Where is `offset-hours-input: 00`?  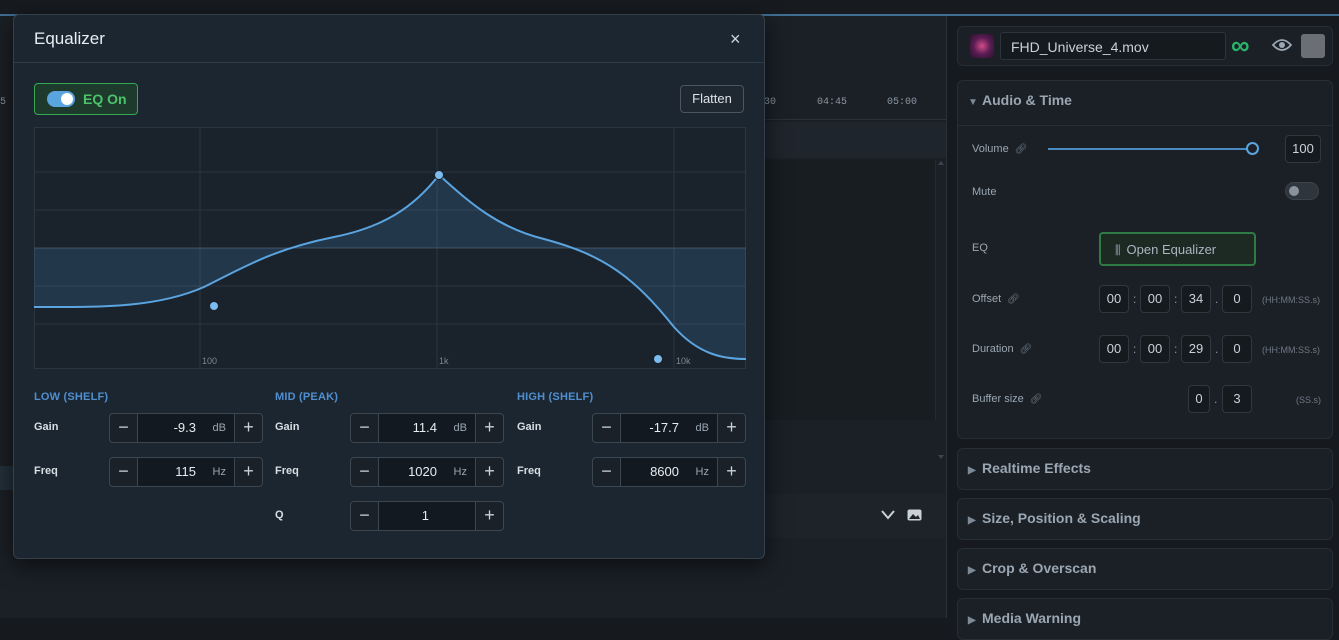
offset-hours-input: 00 is located at coordinates (1114, 299).